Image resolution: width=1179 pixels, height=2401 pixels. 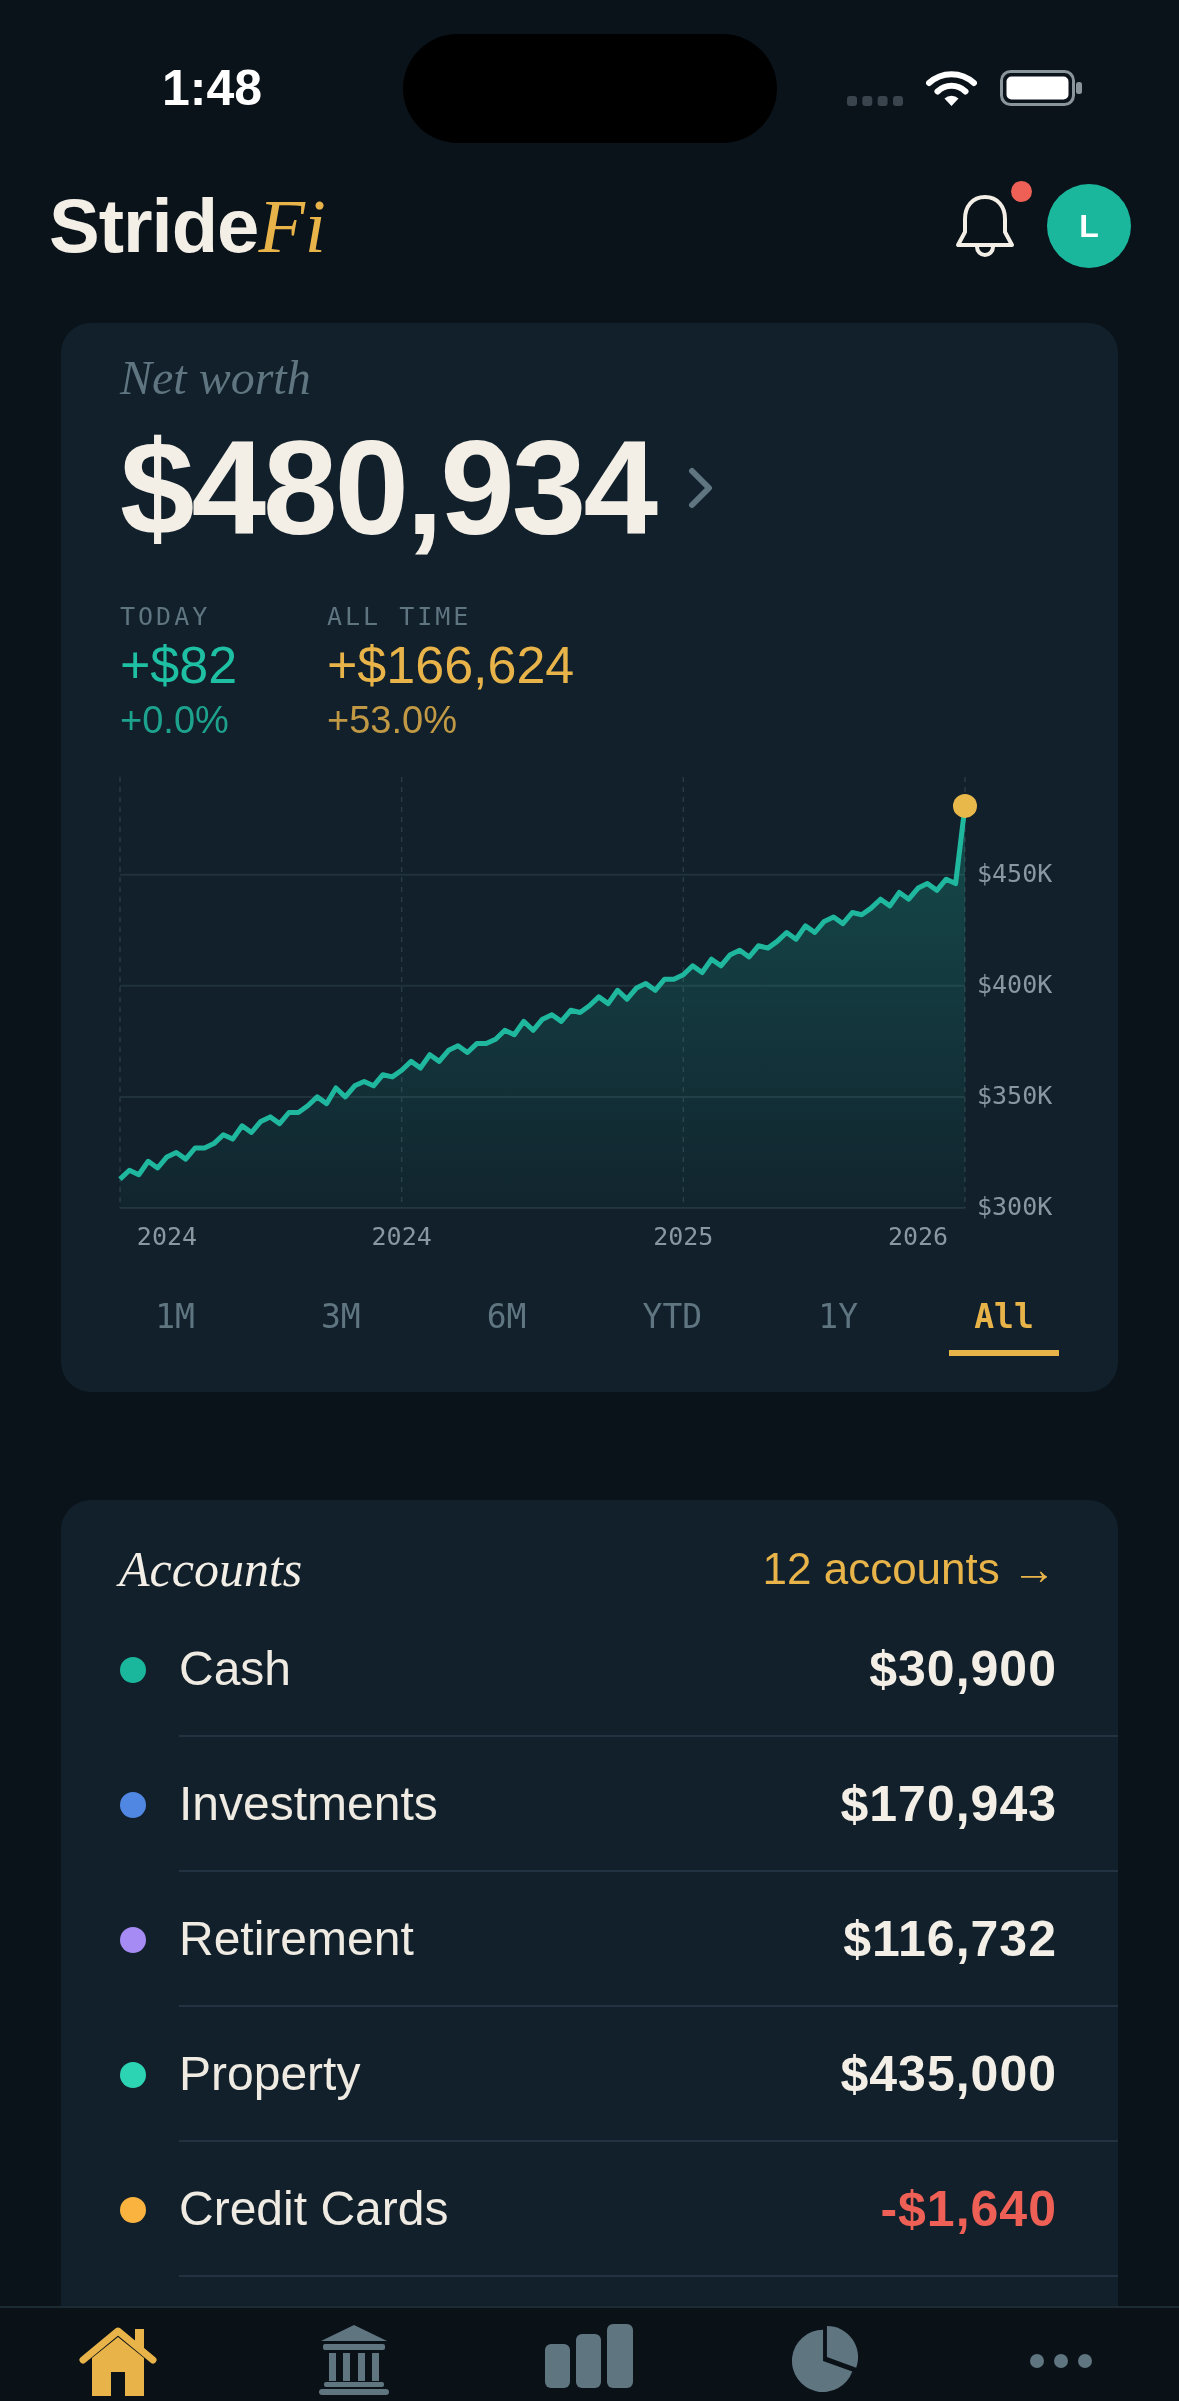 I want to click on pie-chart-icon, so click(x=825, y=2359).